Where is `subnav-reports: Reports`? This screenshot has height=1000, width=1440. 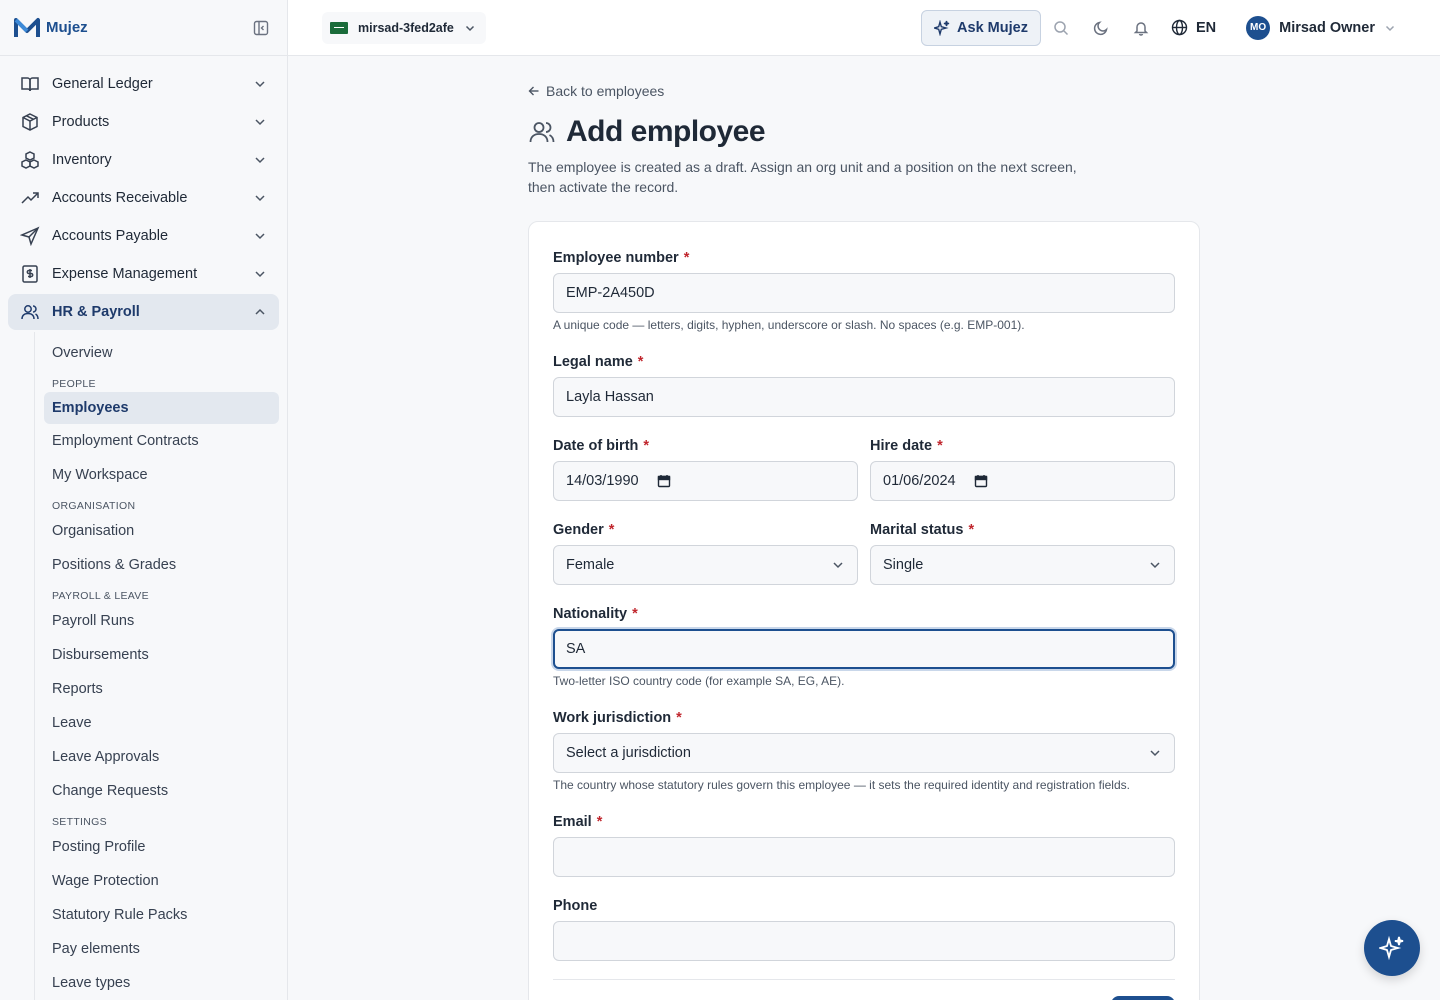
subnav-reports: Reports is located at coordinates (161, 689).